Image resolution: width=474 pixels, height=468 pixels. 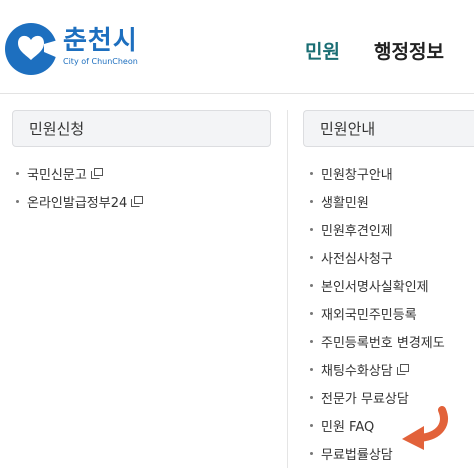 I want to click on nav-item-civil-service: 민원, so click(x=322, y=50).